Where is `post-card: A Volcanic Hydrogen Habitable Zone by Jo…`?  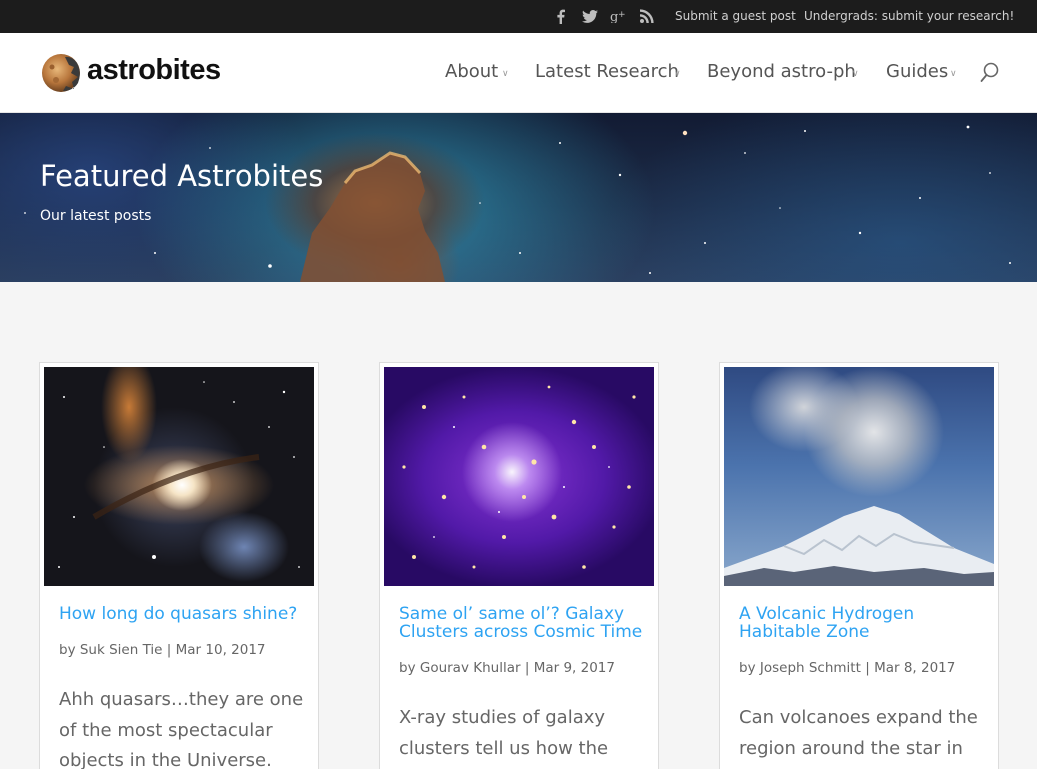
post-card: A Volcanic Hydrogen Habitable Zone by Jo… is located at coordinates (859, 565).